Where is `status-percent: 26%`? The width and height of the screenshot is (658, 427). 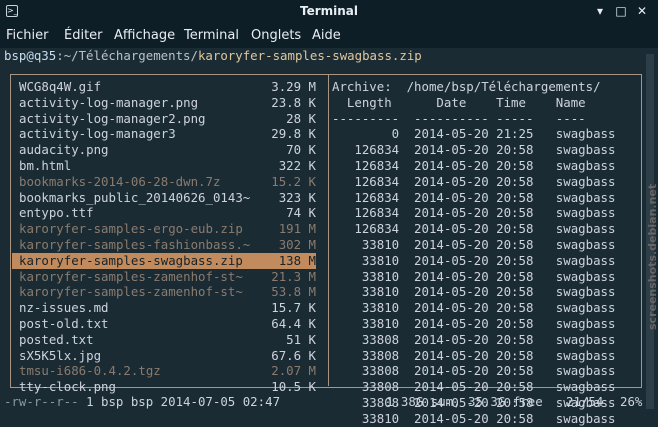
status-percent: 26% is located at coordinates (631, 401).